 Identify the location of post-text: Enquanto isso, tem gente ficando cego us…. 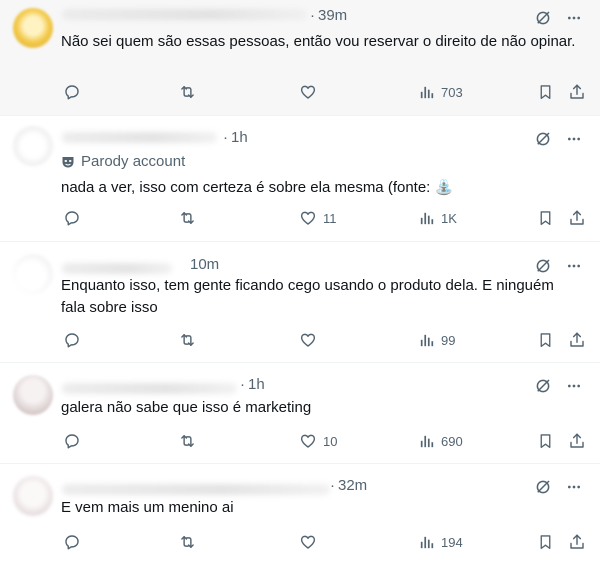
(307, 296).